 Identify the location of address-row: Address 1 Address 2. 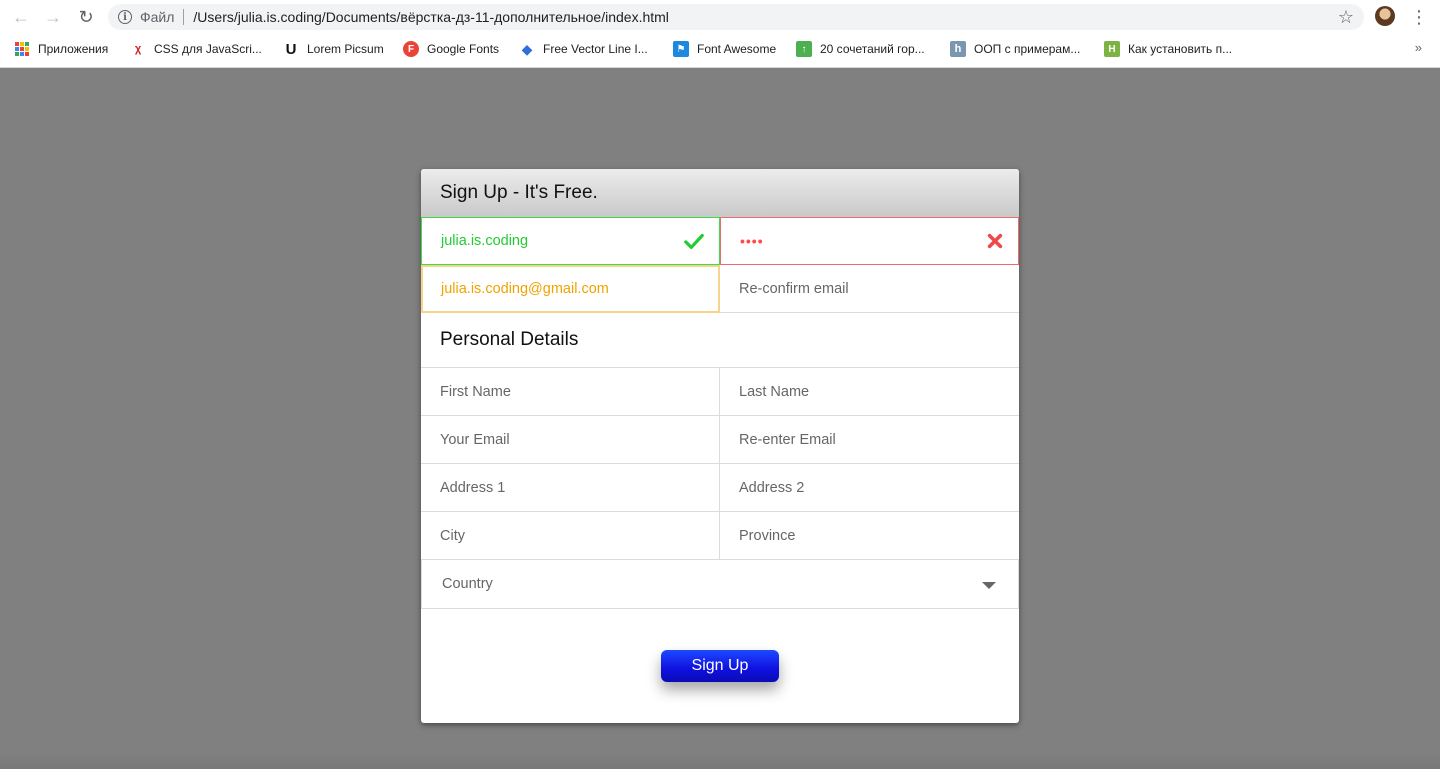
(720, 488).